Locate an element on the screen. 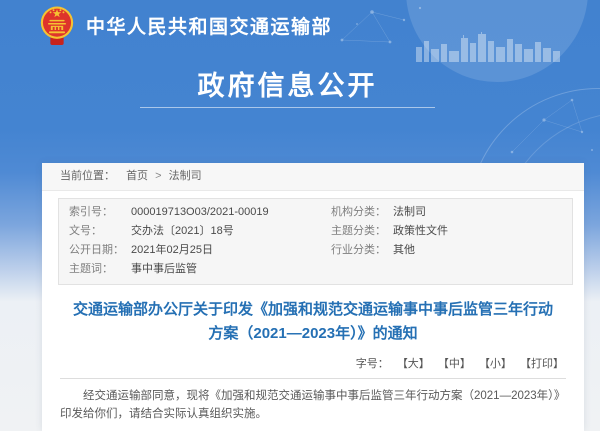  meta-column-right: 机构分类： 法制司 主题分类： 政策性文件 行业分类： 其他 is located at coordinates (446, 241).